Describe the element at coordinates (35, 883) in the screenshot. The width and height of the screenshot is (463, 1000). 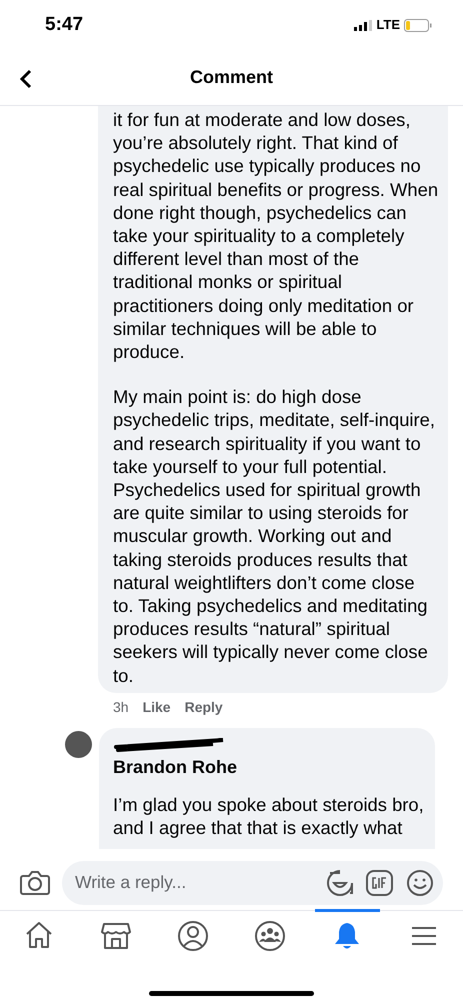
I see `camera-icon` at that location.